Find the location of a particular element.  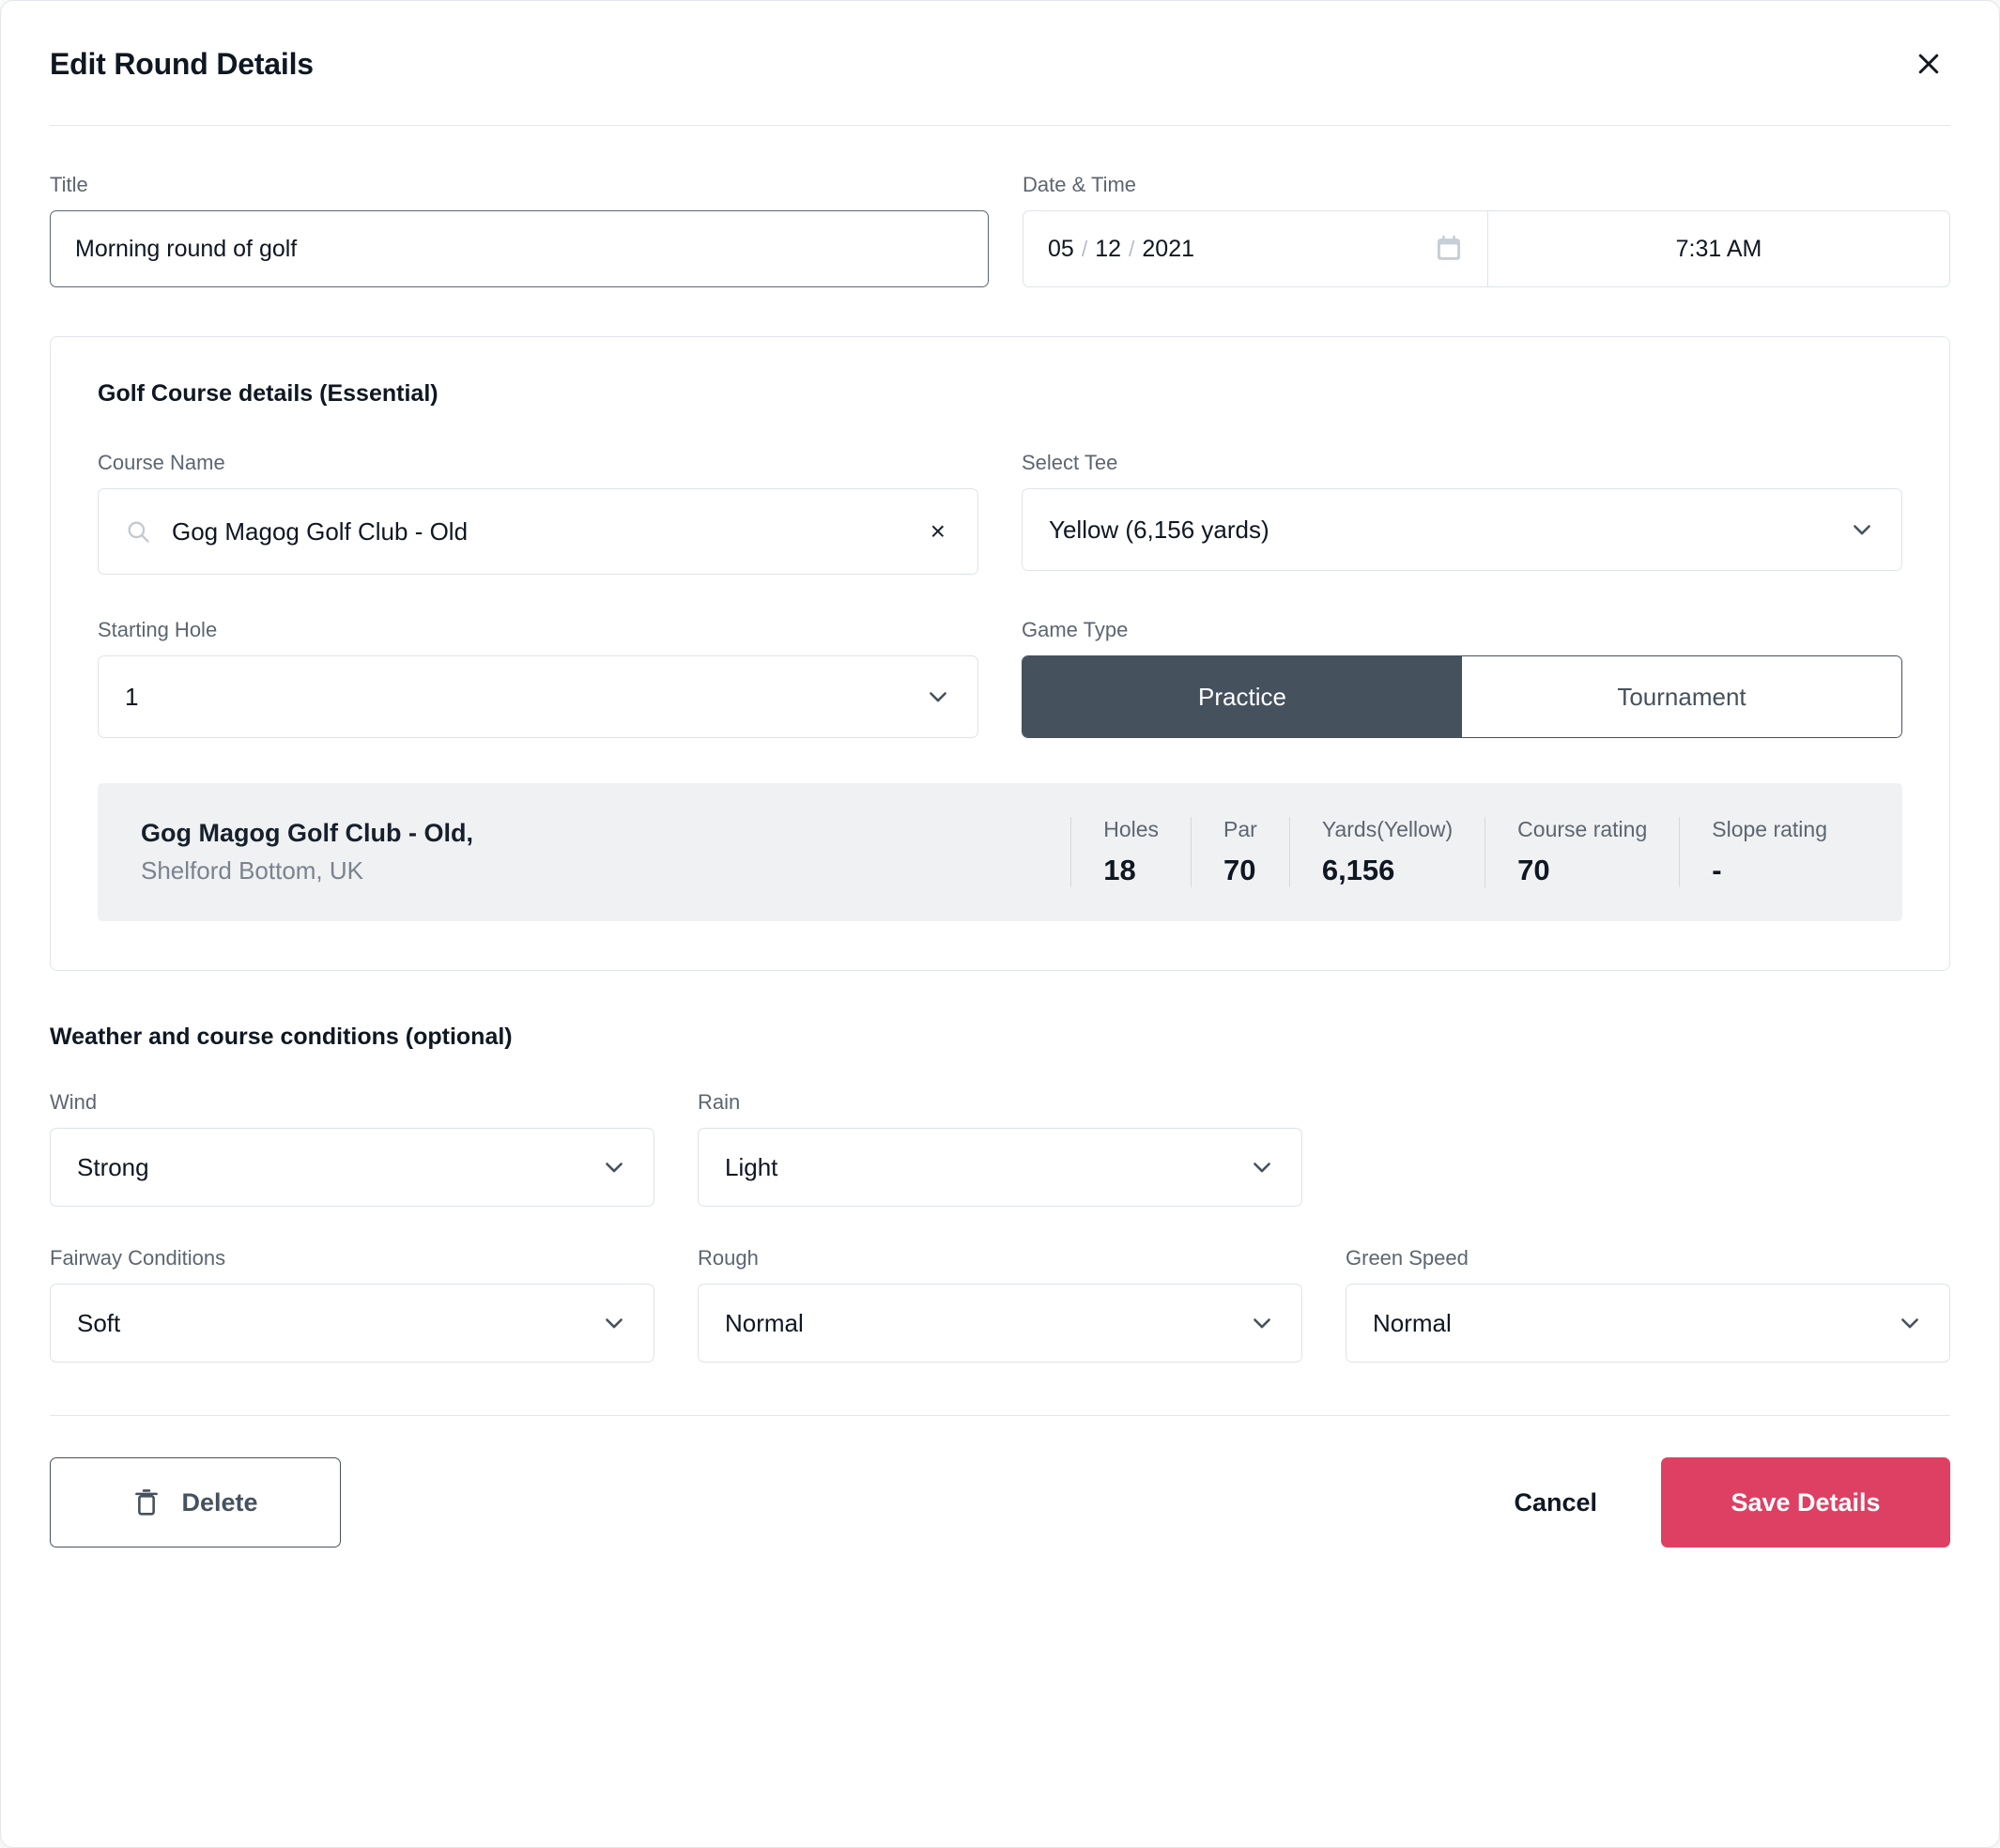

stat-par-label: Par is located at coordinates (1240, 829).